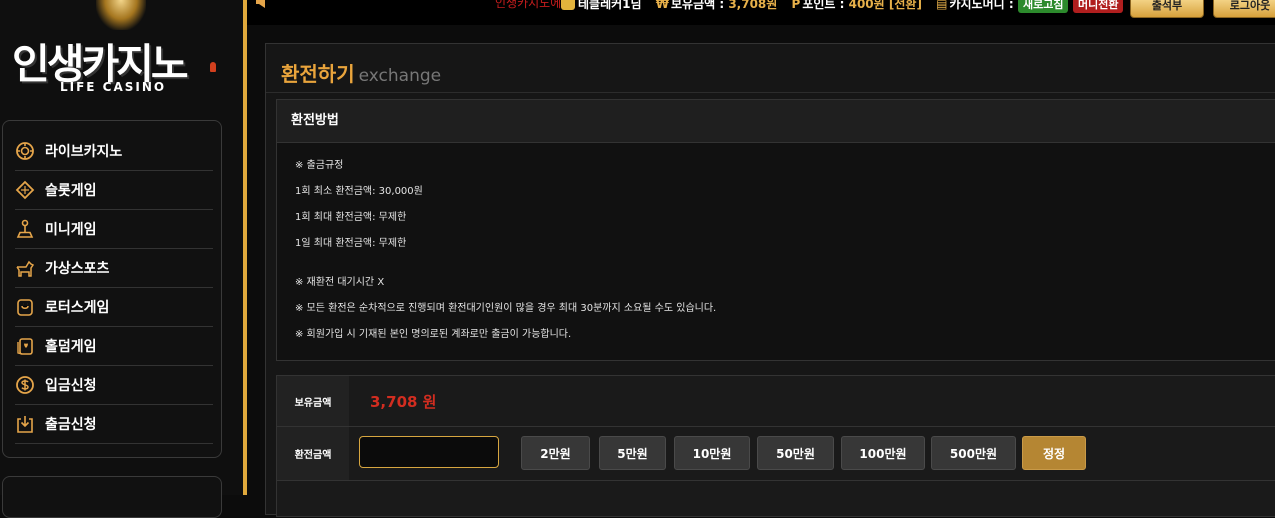  Describe the element at coordinates (25, 307) in the screenshot. I see `lotus-icon` at that location.